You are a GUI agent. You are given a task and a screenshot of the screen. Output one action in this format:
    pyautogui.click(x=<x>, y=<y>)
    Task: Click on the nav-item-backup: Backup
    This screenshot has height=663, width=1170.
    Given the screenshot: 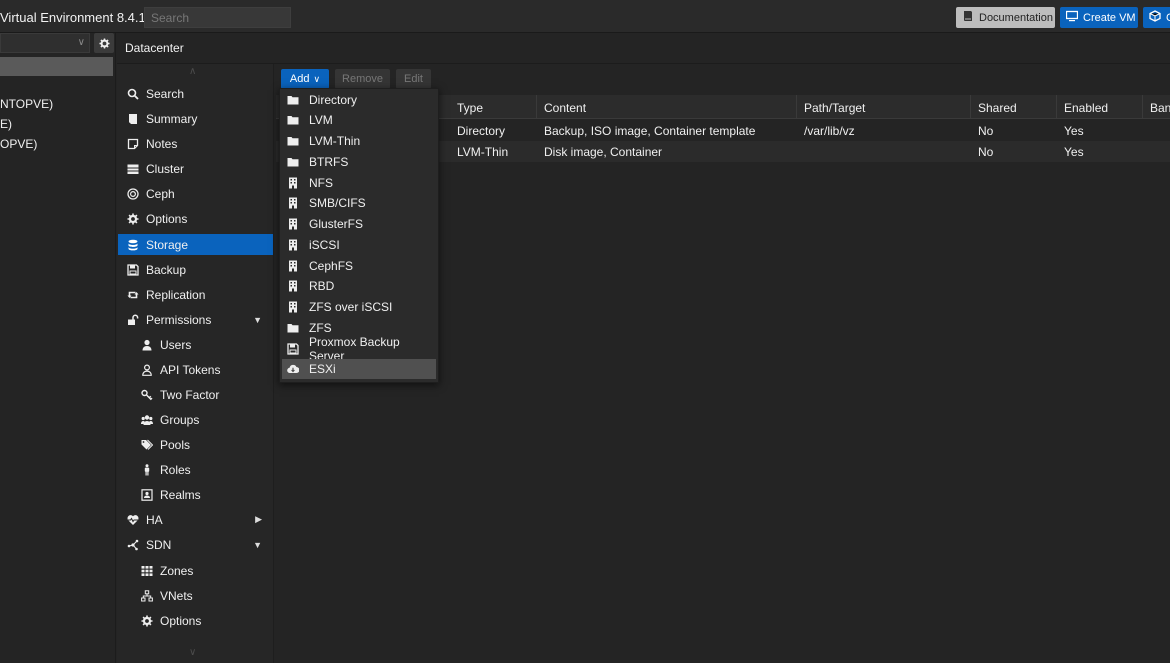 What is the action you would take?
    pyautogui.click(x=195, y=269)
    